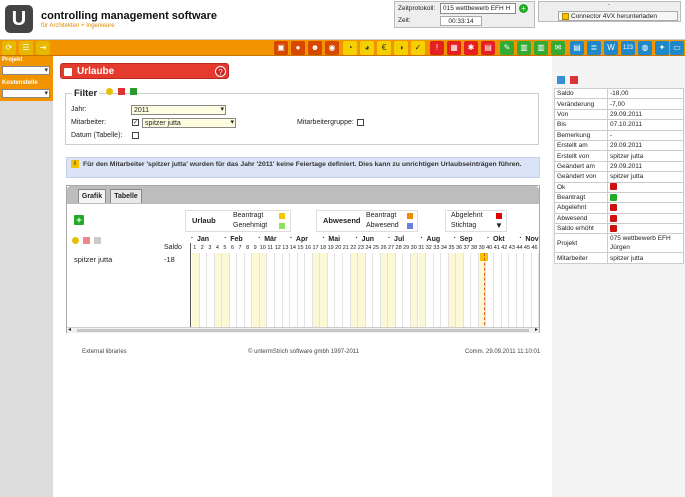  I want to click on list-icon: ☰, so click(26, 48).